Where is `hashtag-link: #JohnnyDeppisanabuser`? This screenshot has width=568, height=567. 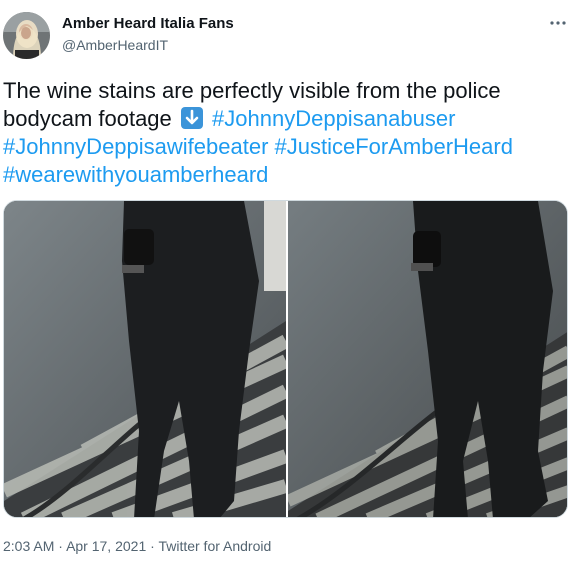 hashtag-link: #JohnnyDeppisanabuser is located at coordinates (333, 118).